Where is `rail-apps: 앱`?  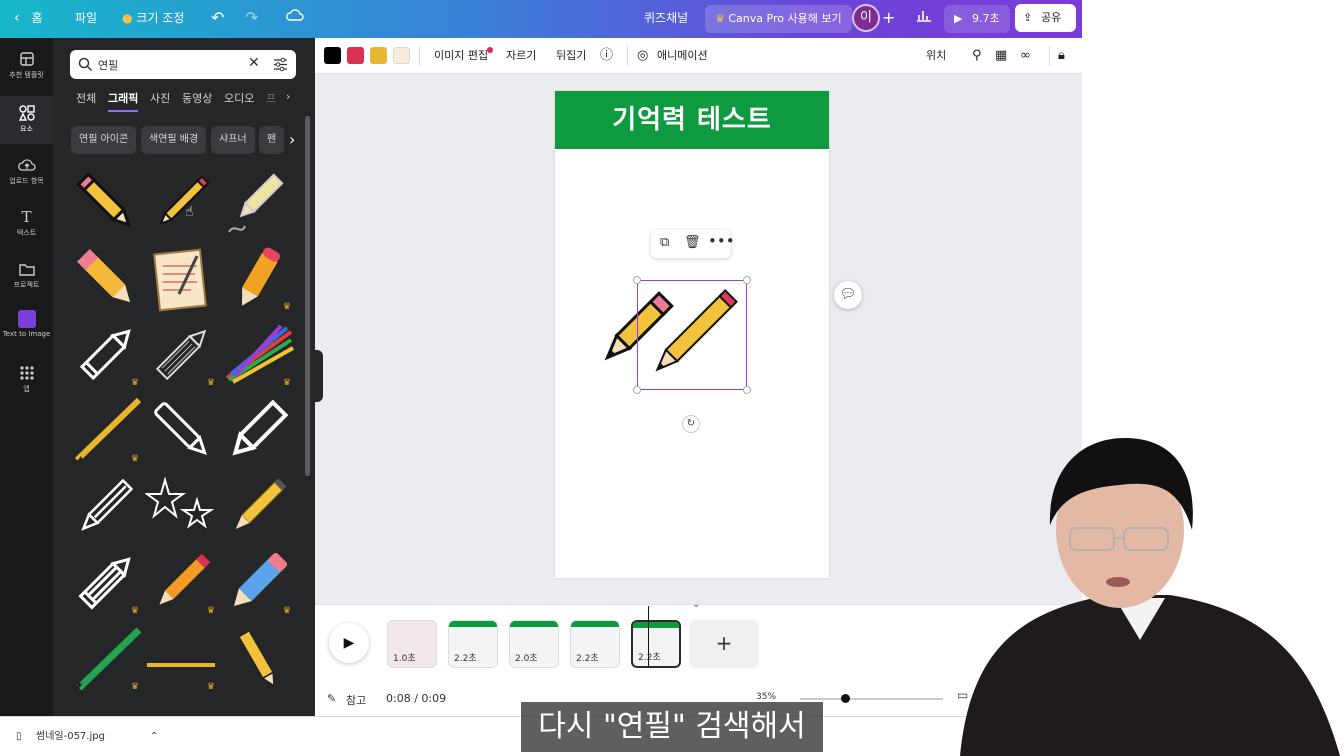
rail-apps: 앱 is located at coordinates (26, 379).